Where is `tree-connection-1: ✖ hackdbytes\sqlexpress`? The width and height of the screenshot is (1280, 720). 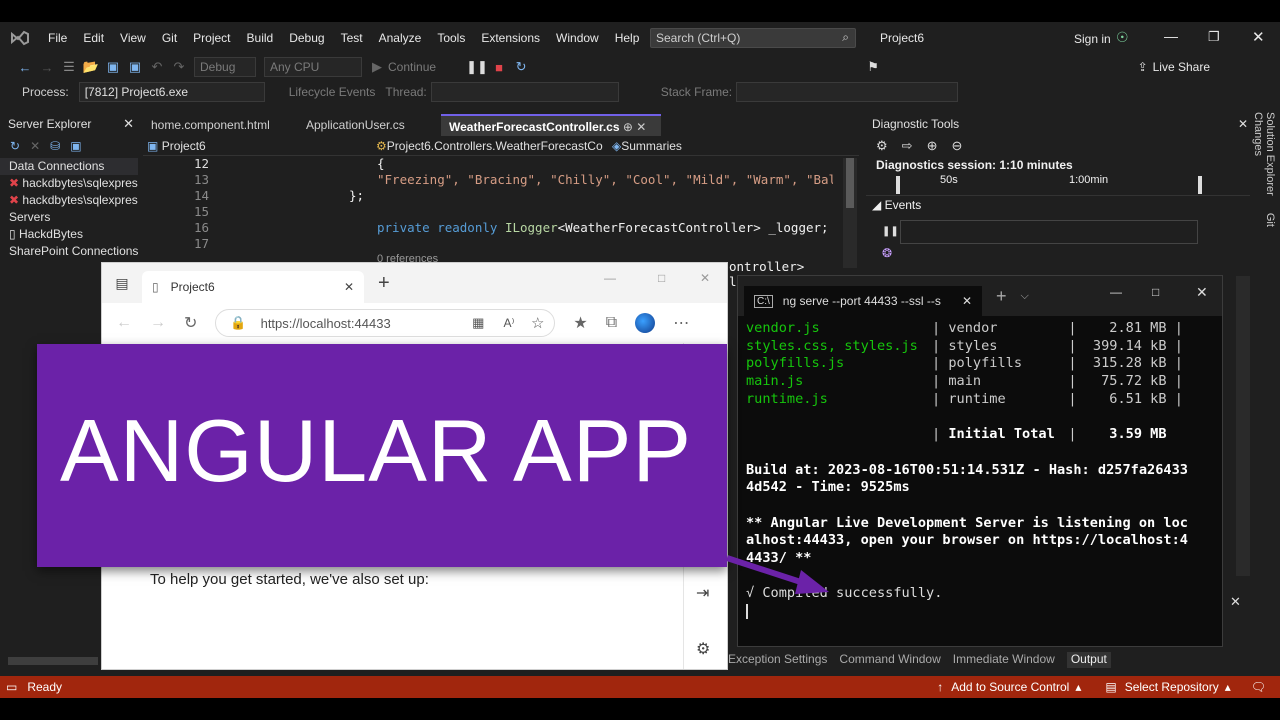 tree-connection-1: ✖ hackdbytes\sqlexpress is located at coordinates (69, 183).